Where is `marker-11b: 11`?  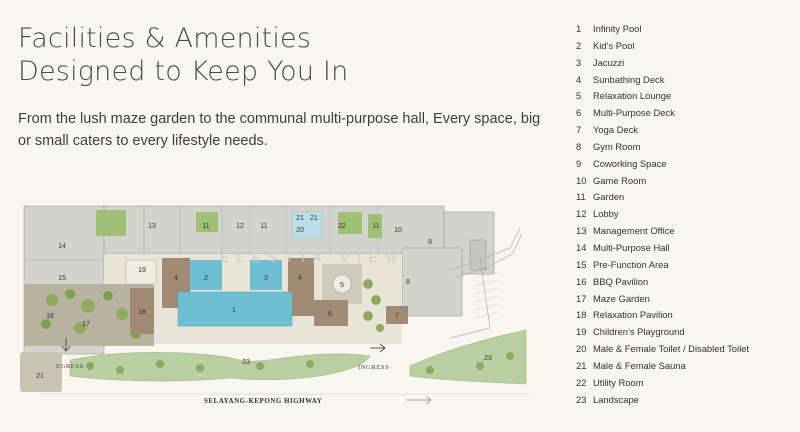 marker-11b: 11 is located at coordinates (263, 226).